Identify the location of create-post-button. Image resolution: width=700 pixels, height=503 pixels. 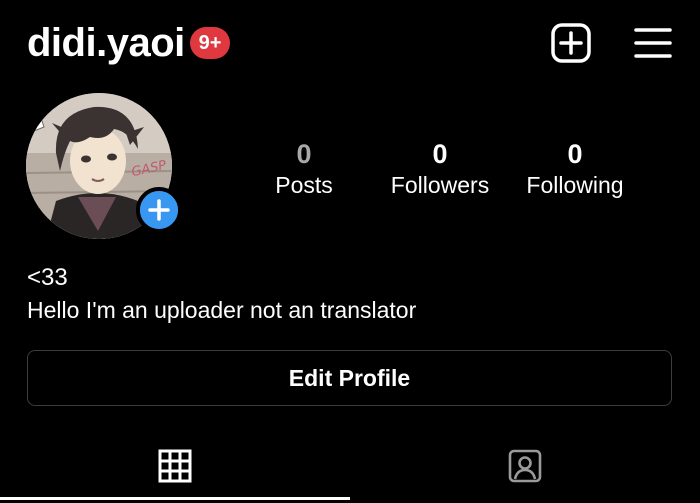
(571, 43).